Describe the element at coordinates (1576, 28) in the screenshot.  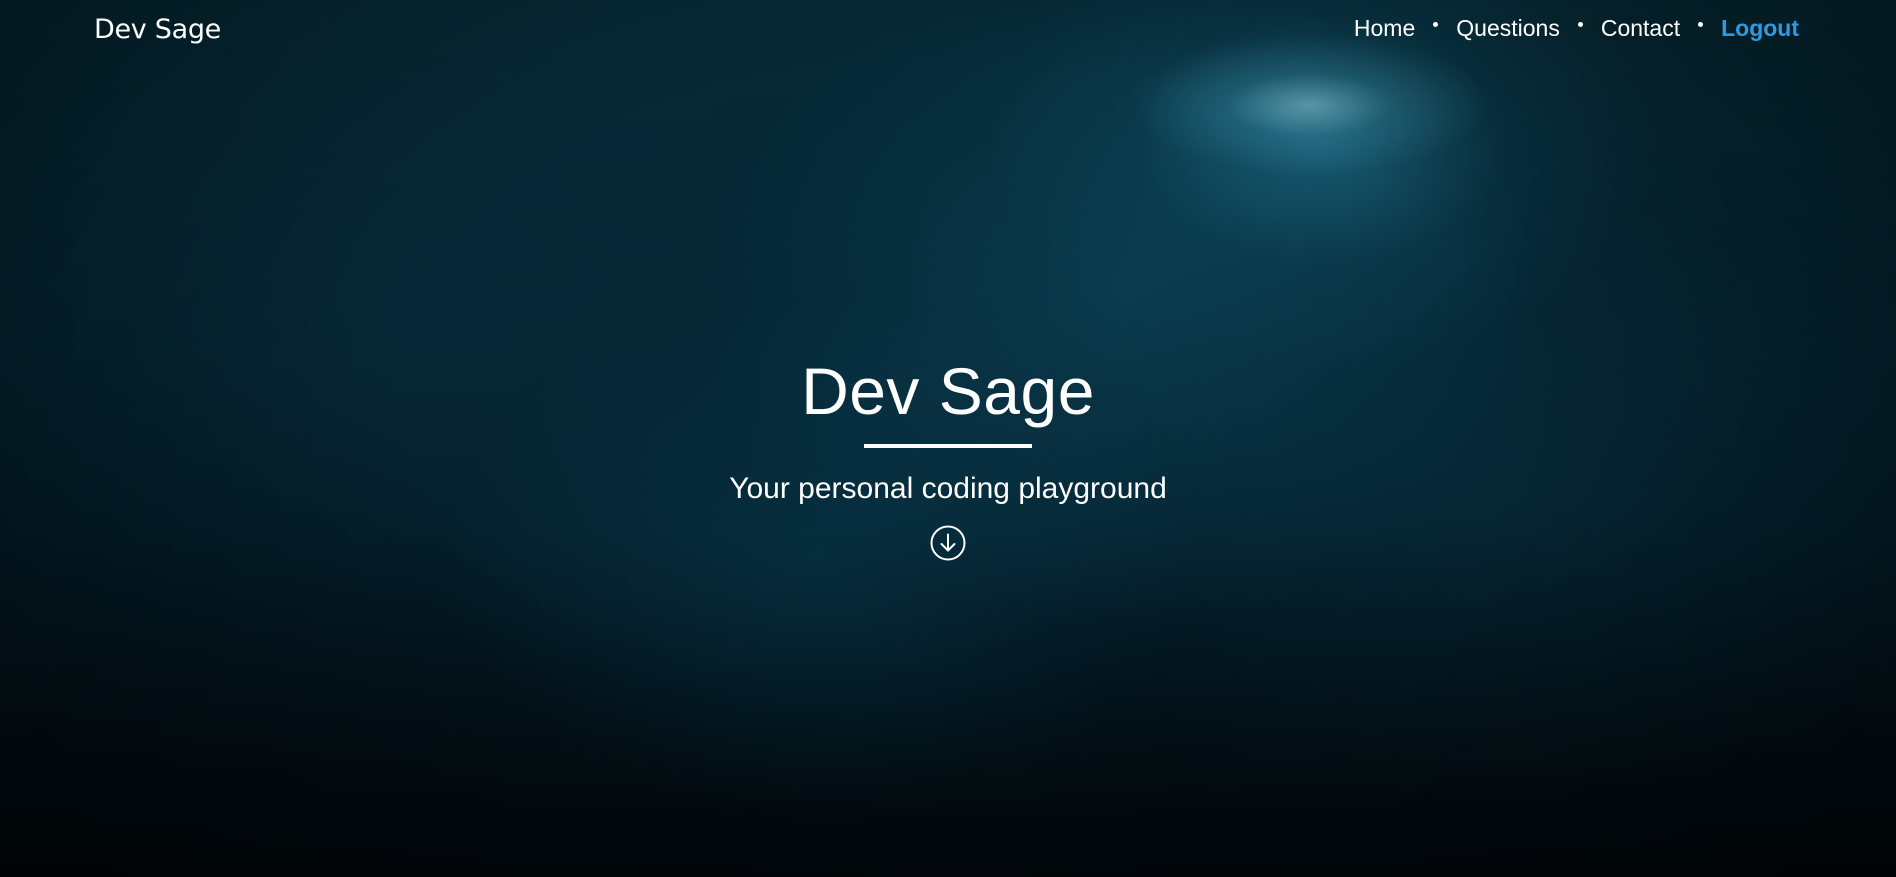
I see `main-nav: Home Questions Contact Logout` at that location.